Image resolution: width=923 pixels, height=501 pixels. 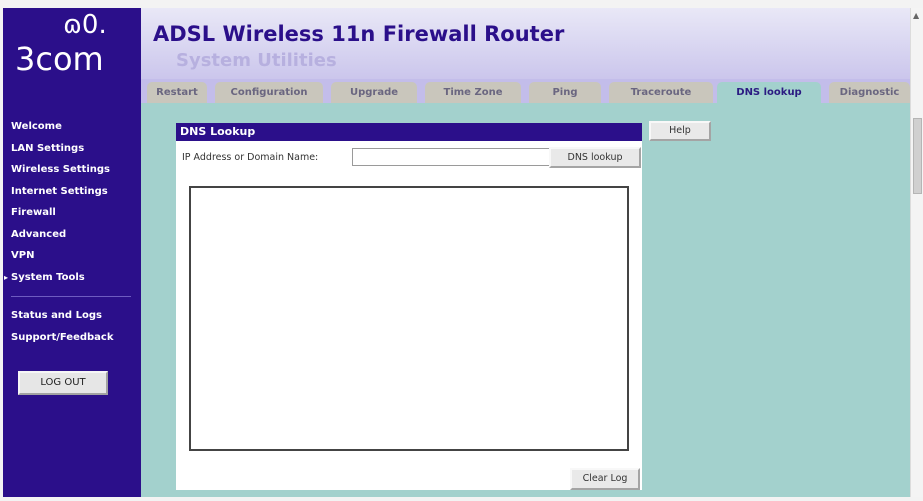 I want to click on scroll-up-arrow-icon: ▲, so click(x=916, y=15).